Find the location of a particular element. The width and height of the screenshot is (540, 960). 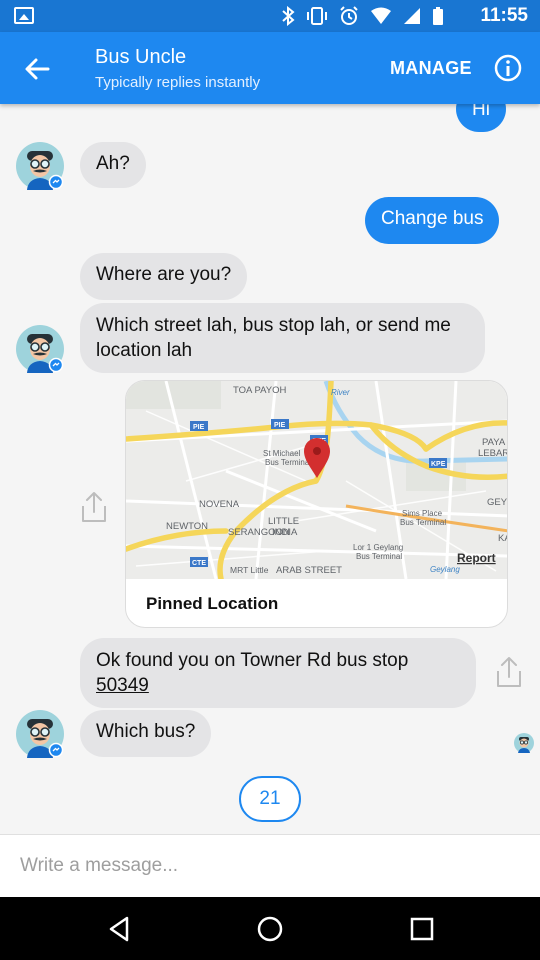

message-text: Hi is located at coordinates (481, 112).